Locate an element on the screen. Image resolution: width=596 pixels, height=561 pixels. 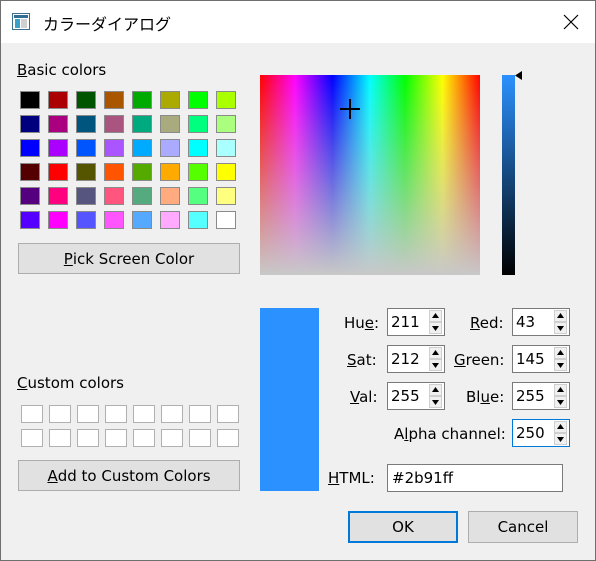
hue-stepper is located at coordinates (435, 322).